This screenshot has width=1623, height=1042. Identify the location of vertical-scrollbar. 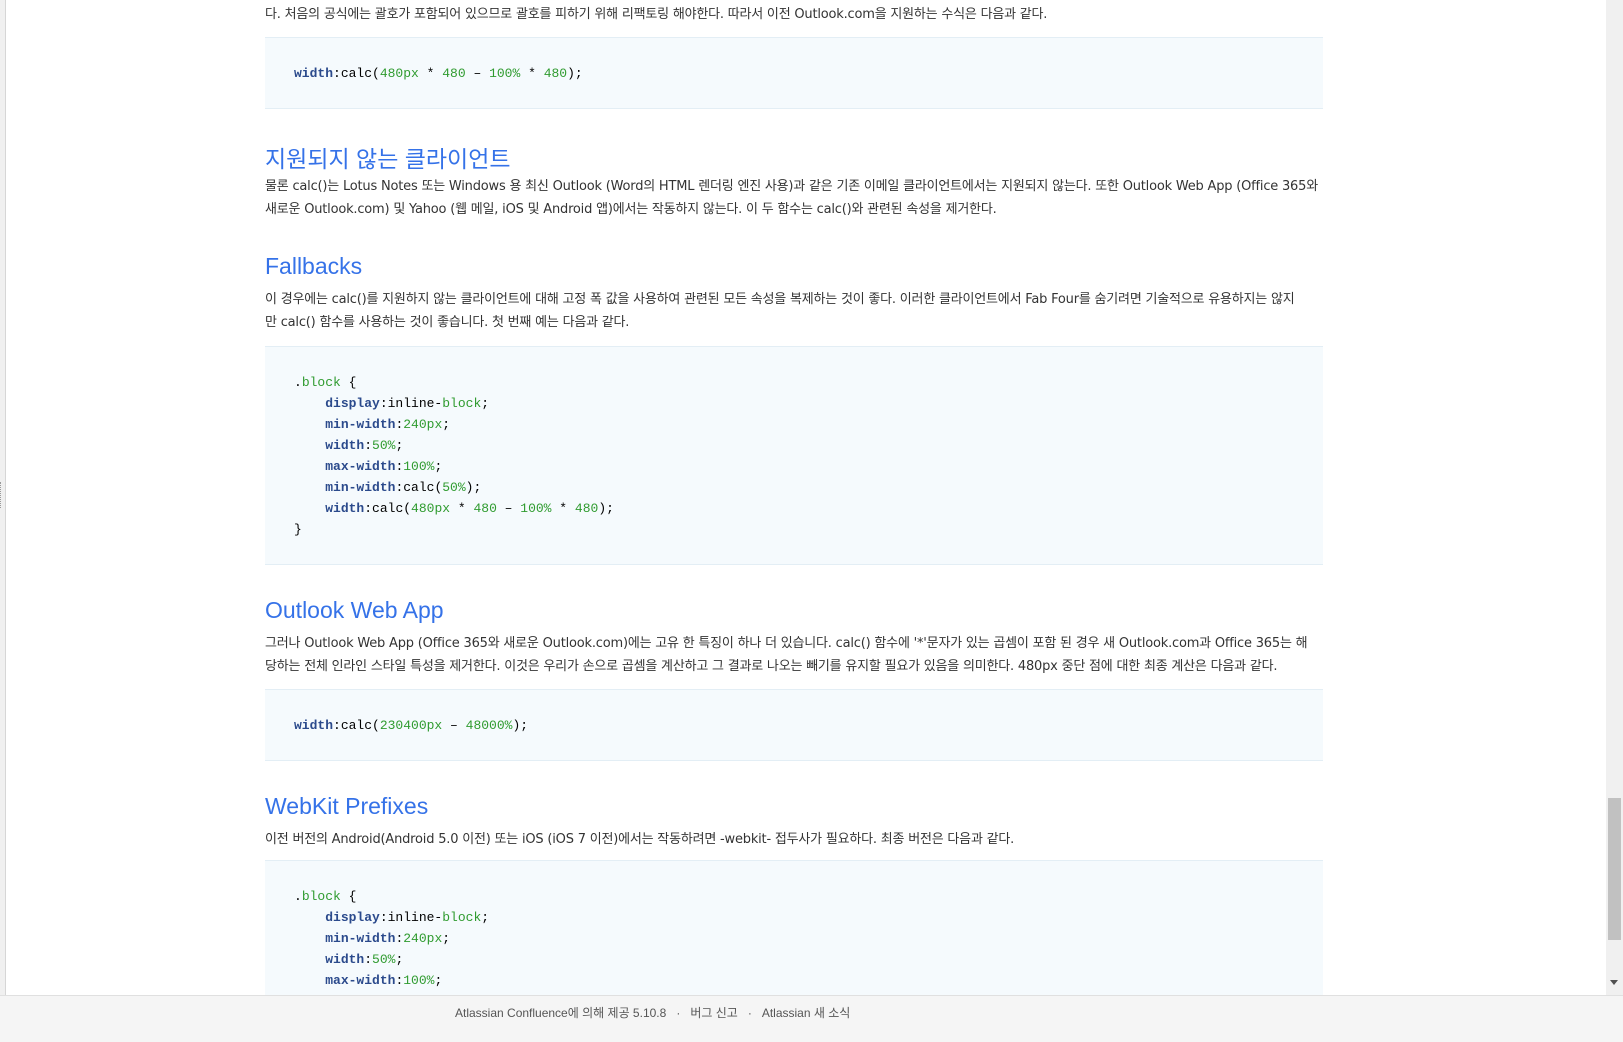
(1614, 497).